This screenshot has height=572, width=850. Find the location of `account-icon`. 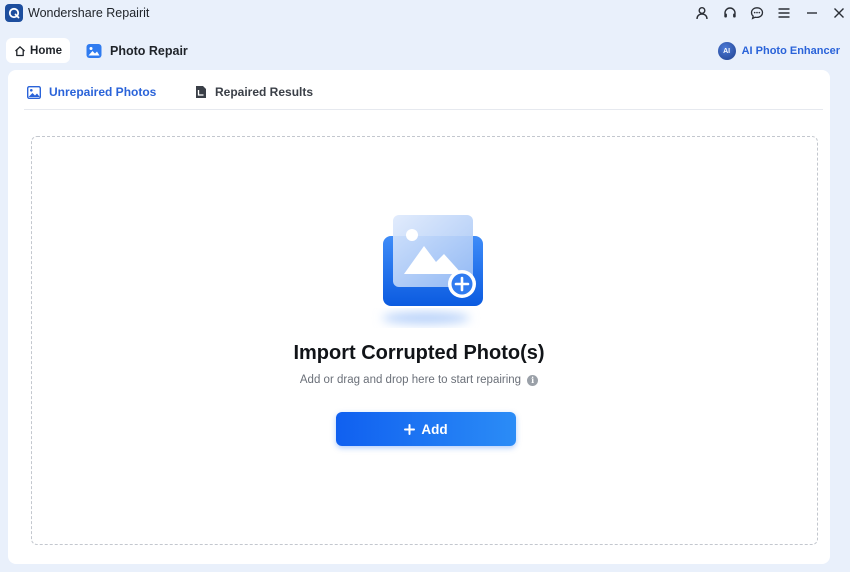

account-icon is located at coordinates (702, 13).